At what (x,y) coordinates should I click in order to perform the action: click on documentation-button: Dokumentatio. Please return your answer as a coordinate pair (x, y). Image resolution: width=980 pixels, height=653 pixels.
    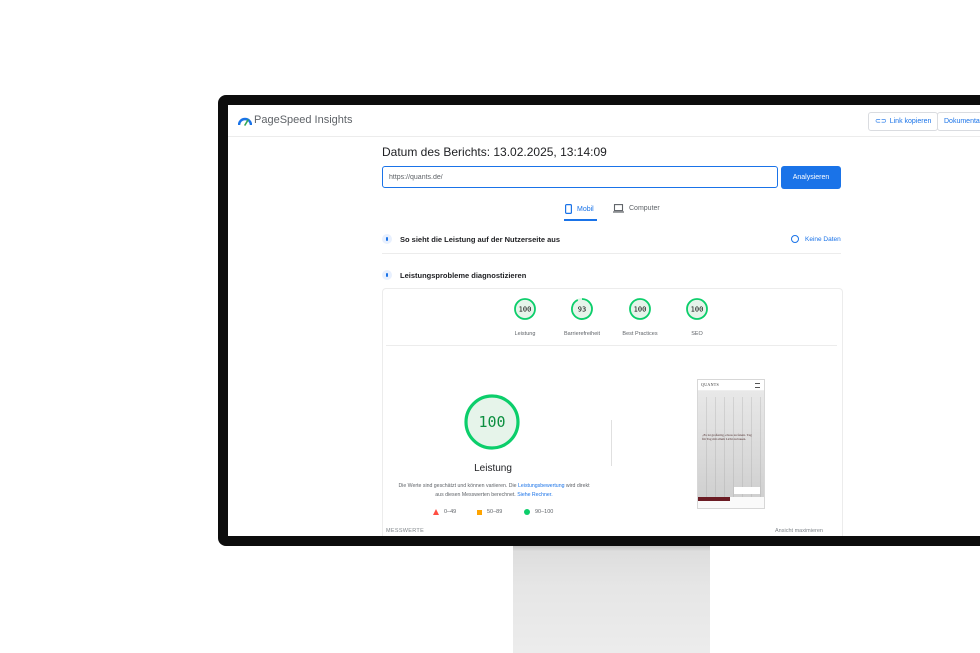
    Looking at the image, I should click on (958, 121).